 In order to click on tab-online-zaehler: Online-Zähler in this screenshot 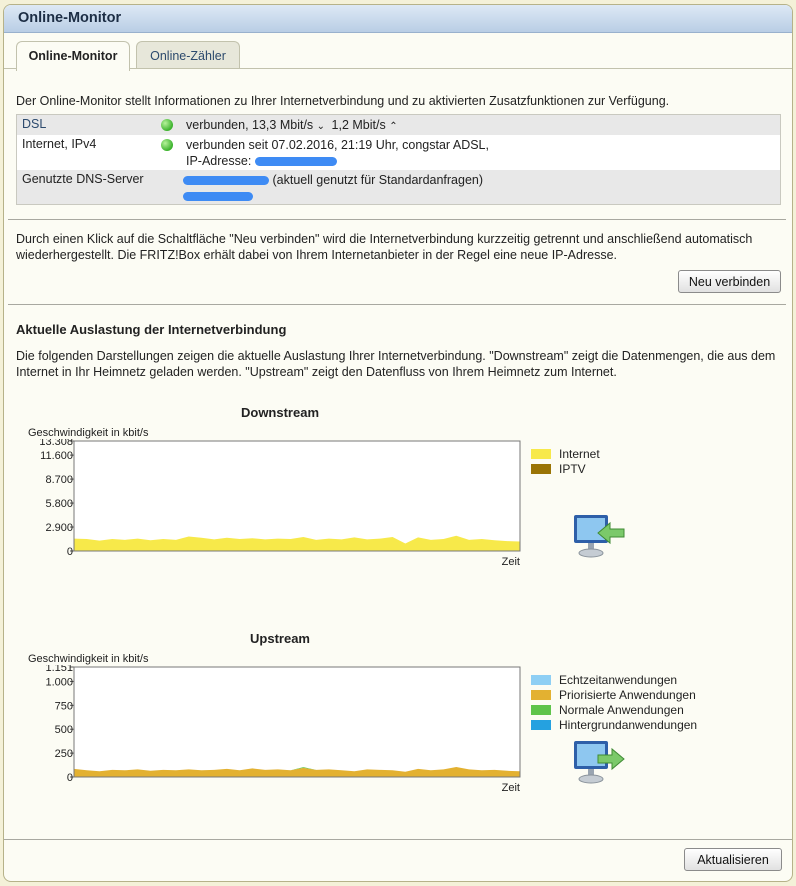, I will do `click(188, 55)`.